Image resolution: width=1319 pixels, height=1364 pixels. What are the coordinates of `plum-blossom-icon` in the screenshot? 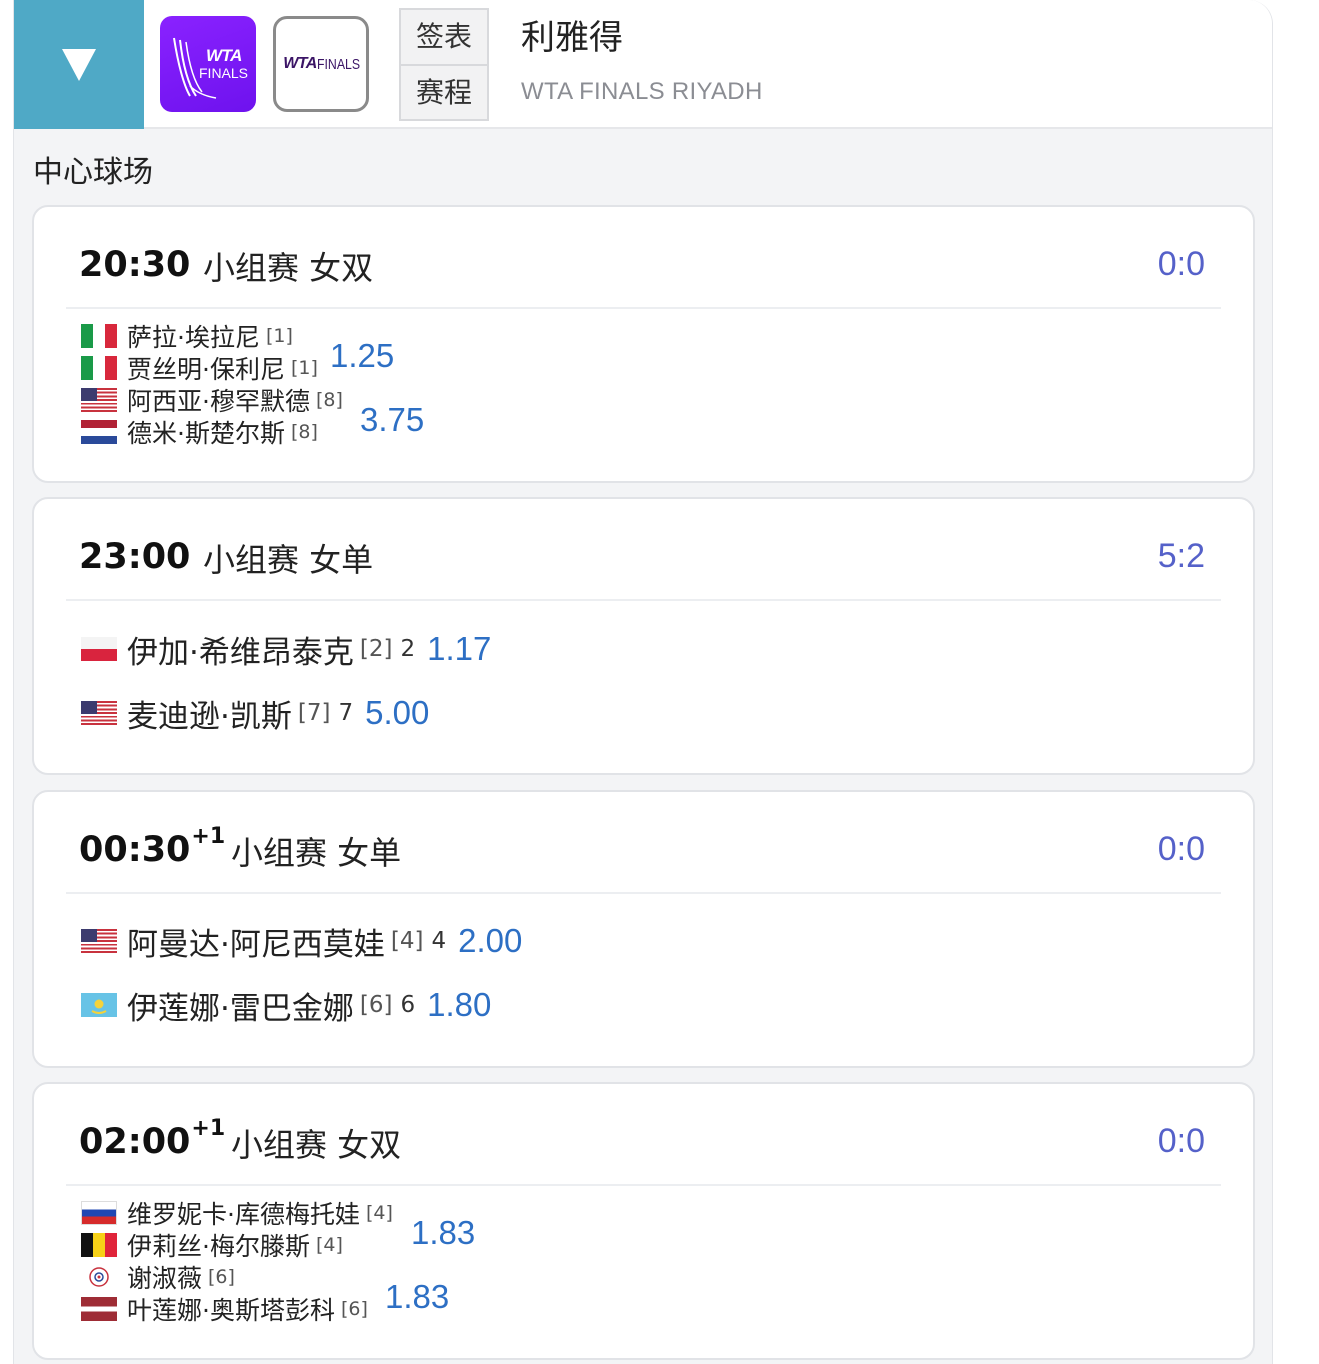 It's located at (99, 1277).